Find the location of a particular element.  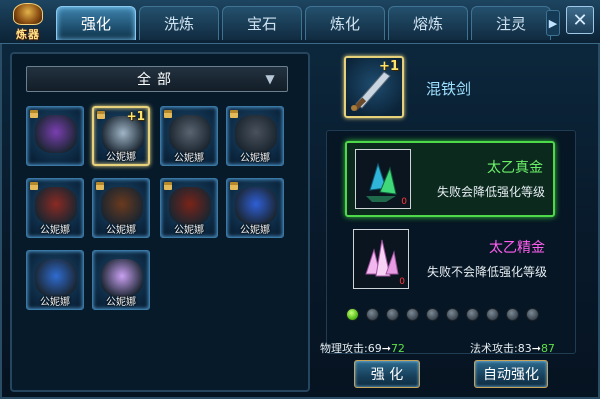

forge-logo: 炼器 is located at coordinates (28, 22).